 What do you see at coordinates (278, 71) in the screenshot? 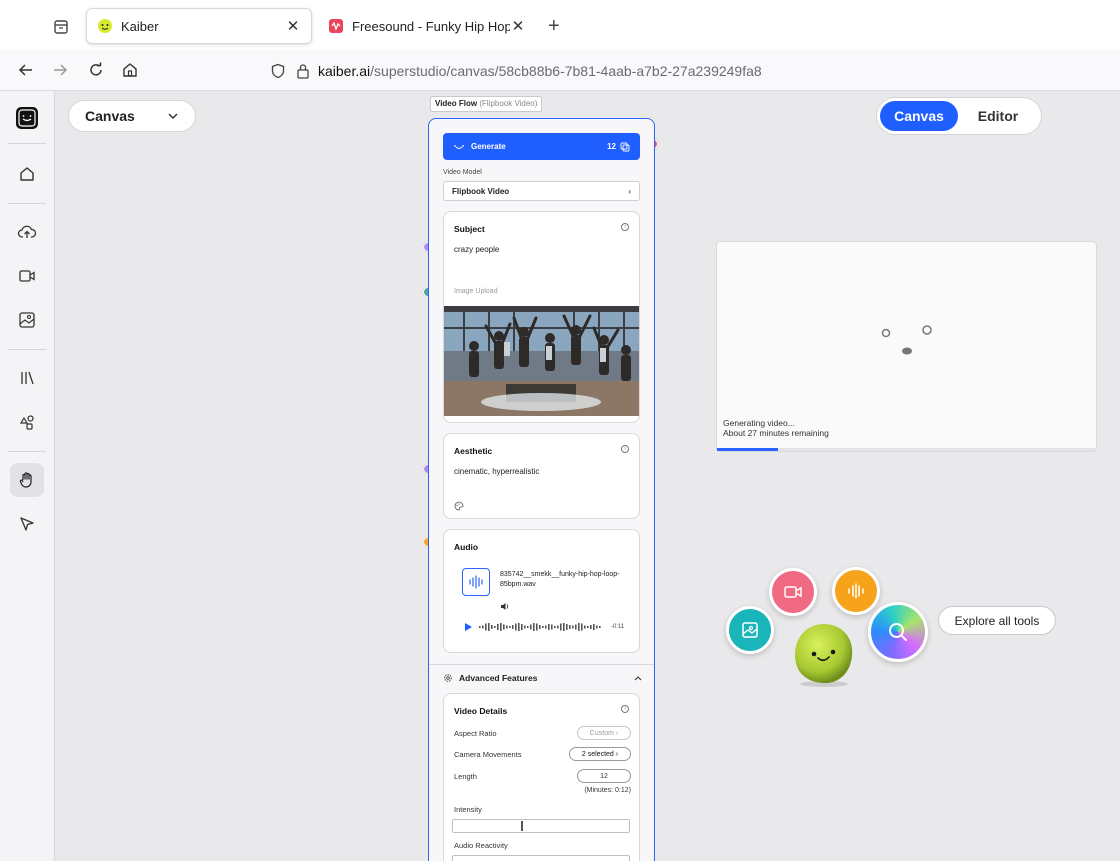
I see `shield-icon` at bounding box center [278, 71].